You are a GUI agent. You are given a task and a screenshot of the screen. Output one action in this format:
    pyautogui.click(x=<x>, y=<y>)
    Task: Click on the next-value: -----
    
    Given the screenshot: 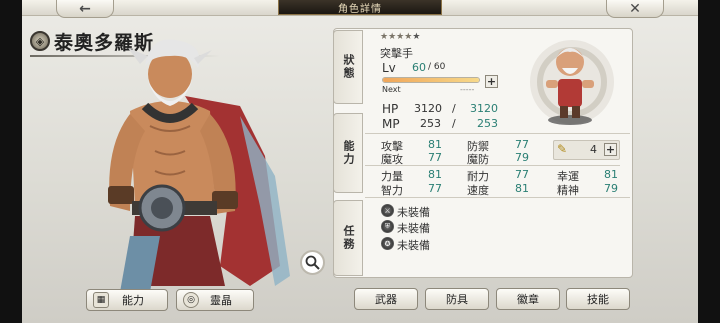 What is the action you would take?
    pyautogui.click(x=467, y=89)
    